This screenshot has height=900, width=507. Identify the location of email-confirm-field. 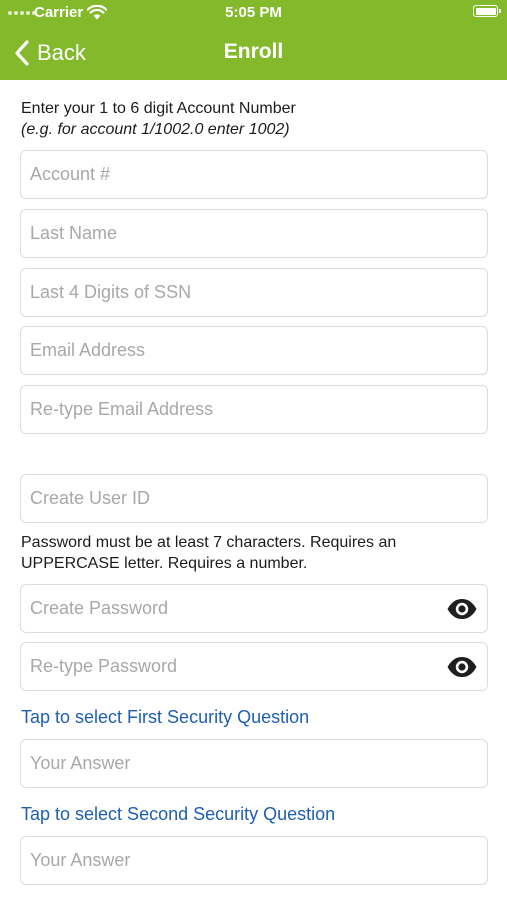
(254, 409).